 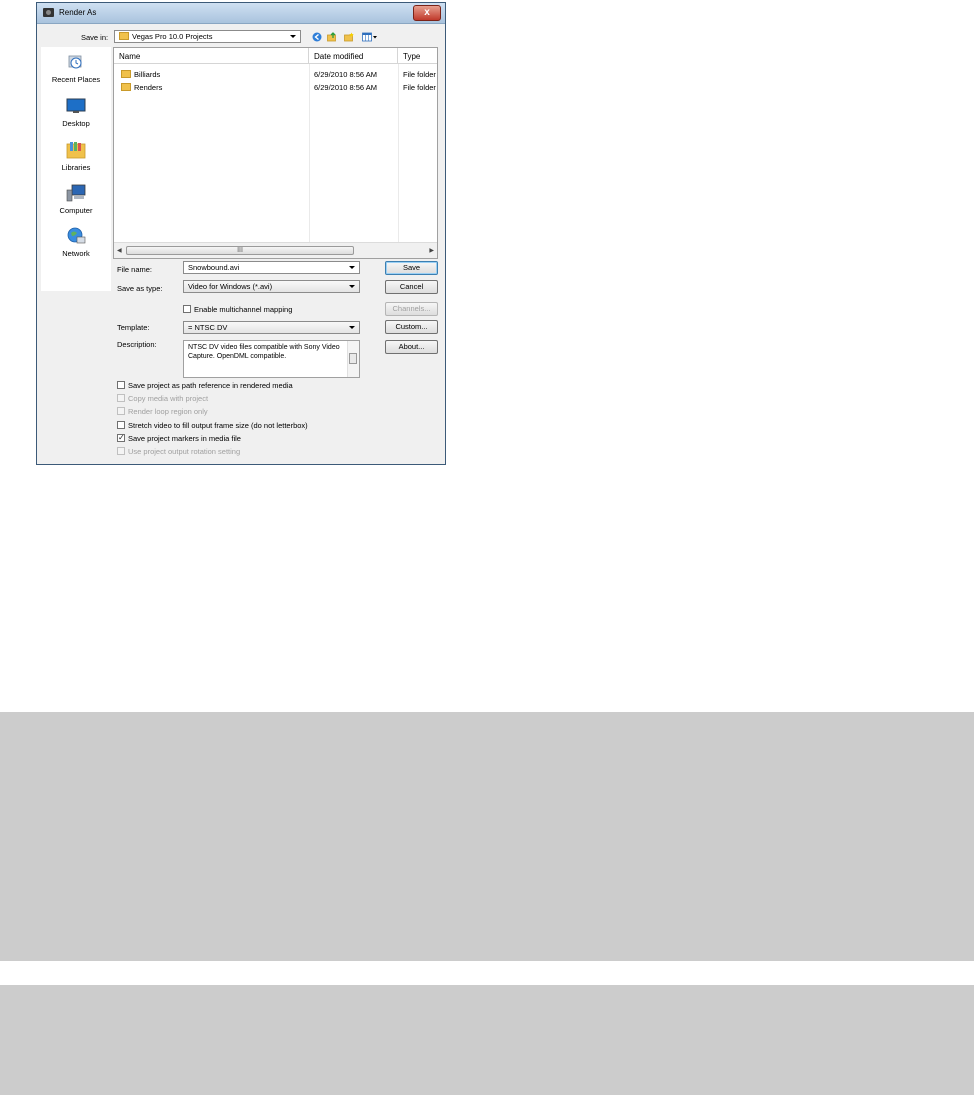 I want to click on new-folder-icon, so click(x=349, y=37).